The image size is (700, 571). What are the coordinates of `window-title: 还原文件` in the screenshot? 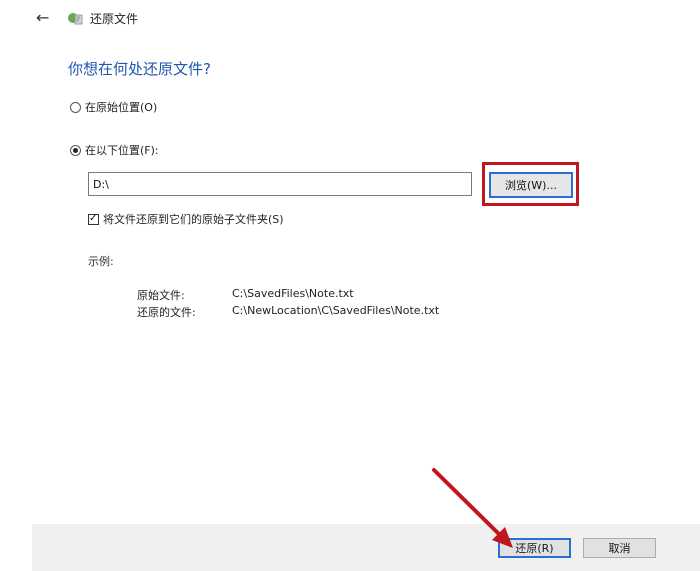 It's located at (114, 19).